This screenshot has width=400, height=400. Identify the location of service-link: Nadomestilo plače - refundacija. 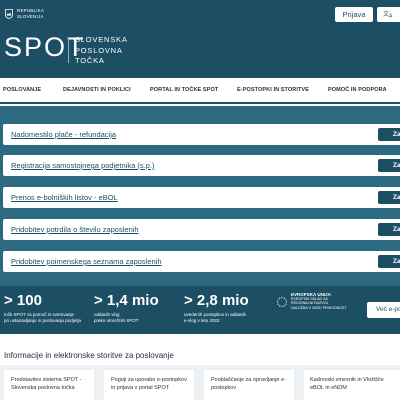
(63, 134).